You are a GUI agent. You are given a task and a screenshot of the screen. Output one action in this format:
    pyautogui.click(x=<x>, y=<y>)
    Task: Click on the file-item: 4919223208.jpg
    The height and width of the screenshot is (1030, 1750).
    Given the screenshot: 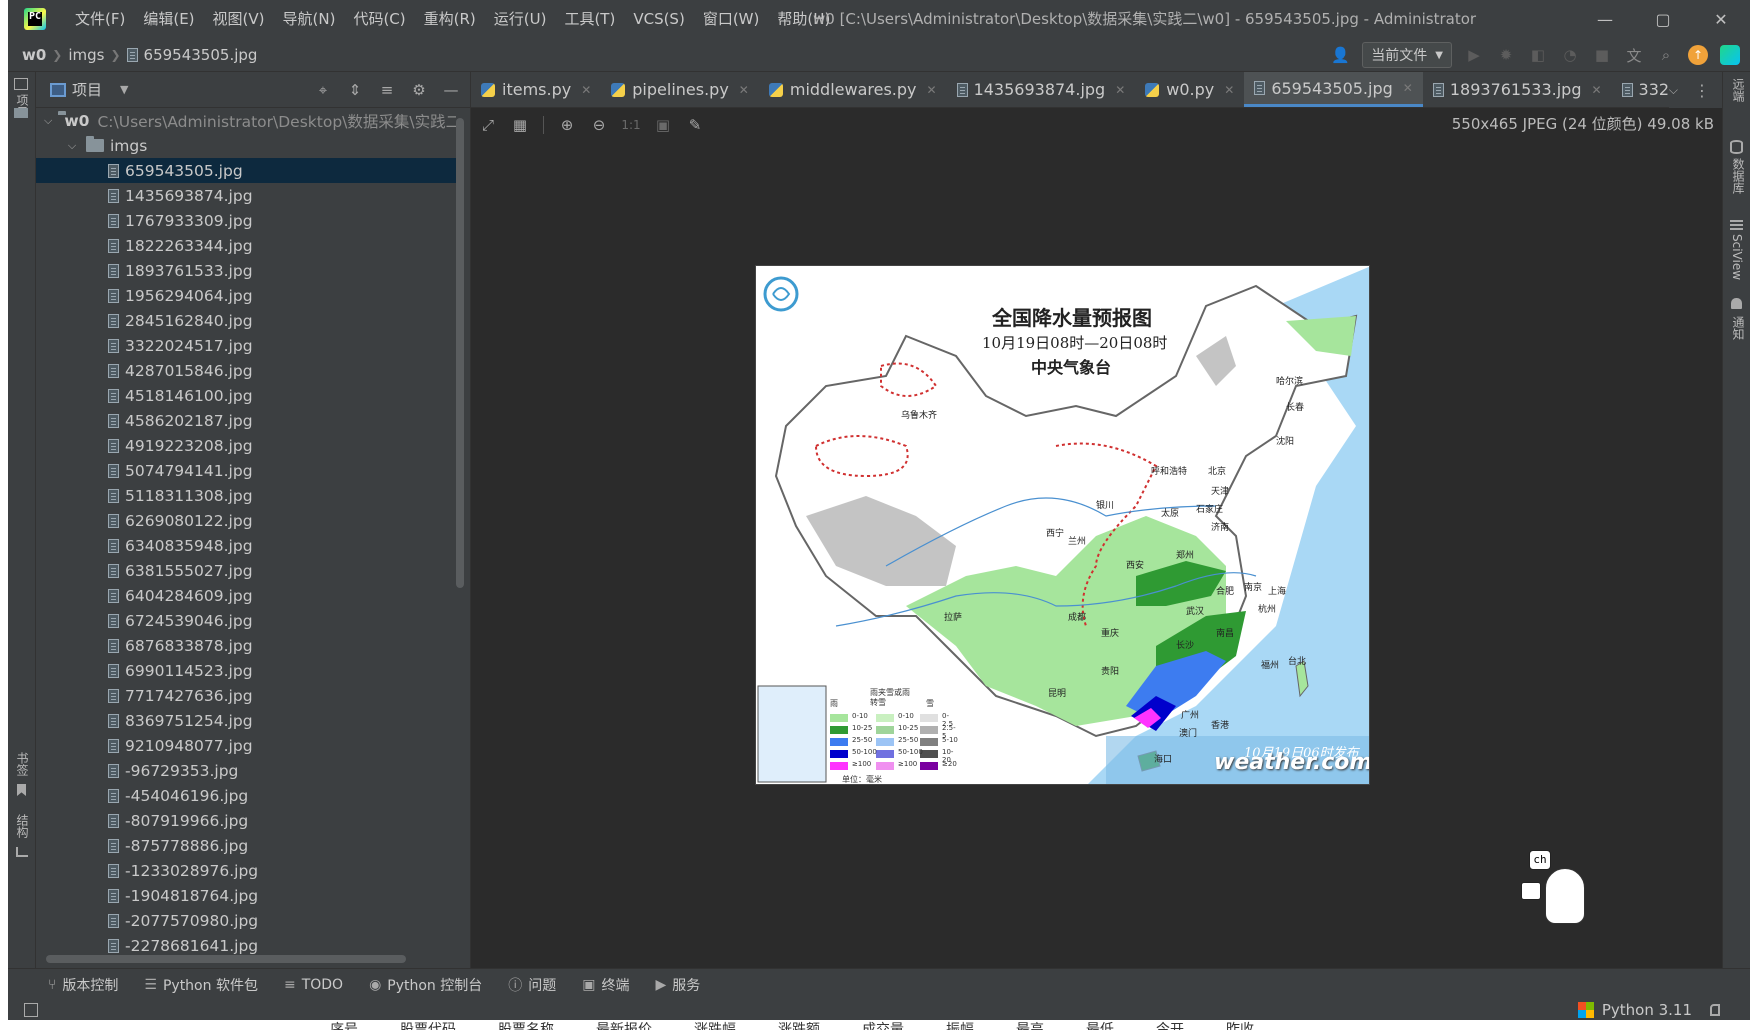 What is the action you would take?
    pyautogui.click(x=246, y=445)
    